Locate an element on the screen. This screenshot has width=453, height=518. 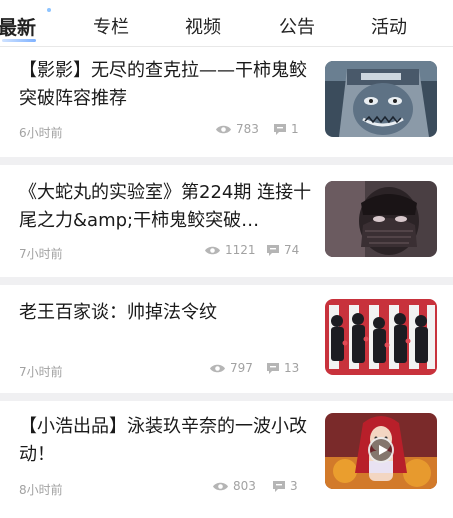
tab-events: 活动 is located at coordinates (389, 26).